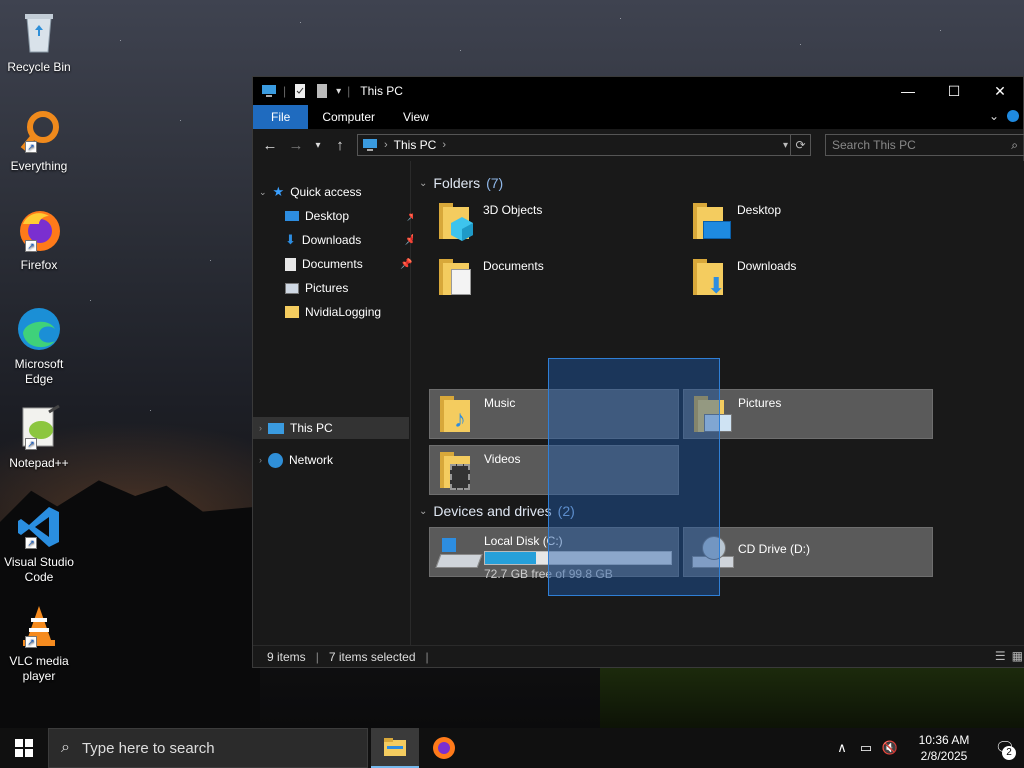 The image size is (1024, 768). I want to click on nav-this-pc: › This PC, so click(296, 428).